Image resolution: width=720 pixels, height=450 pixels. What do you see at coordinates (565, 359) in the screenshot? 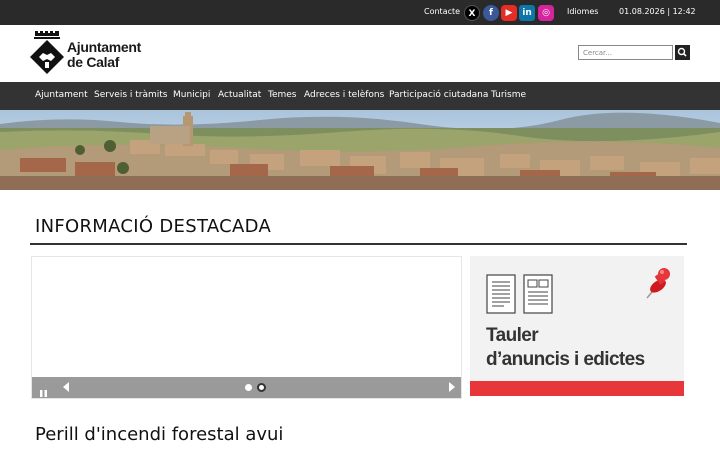
I see `tauler-title-line-2: d’anuncis i edictes` at bounding box center [565, 359].